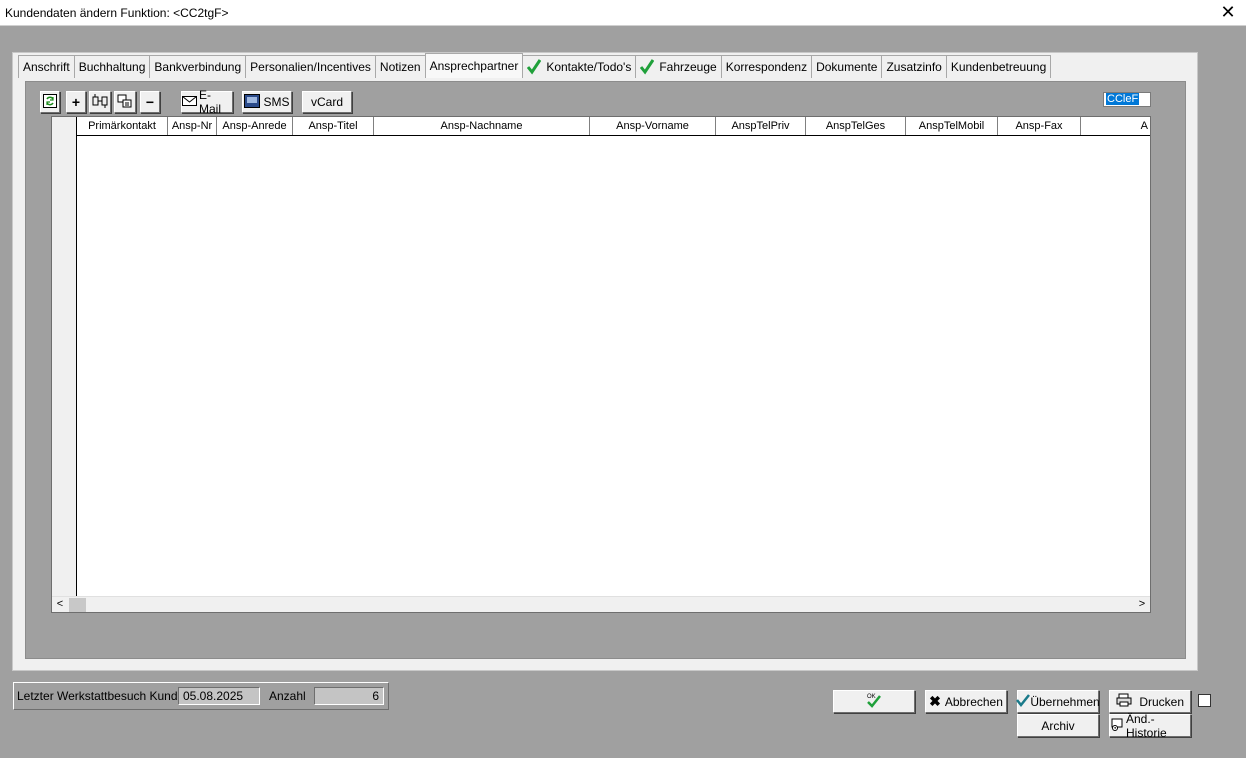  I want to click on sms-button: SMS, so click(267, 102).